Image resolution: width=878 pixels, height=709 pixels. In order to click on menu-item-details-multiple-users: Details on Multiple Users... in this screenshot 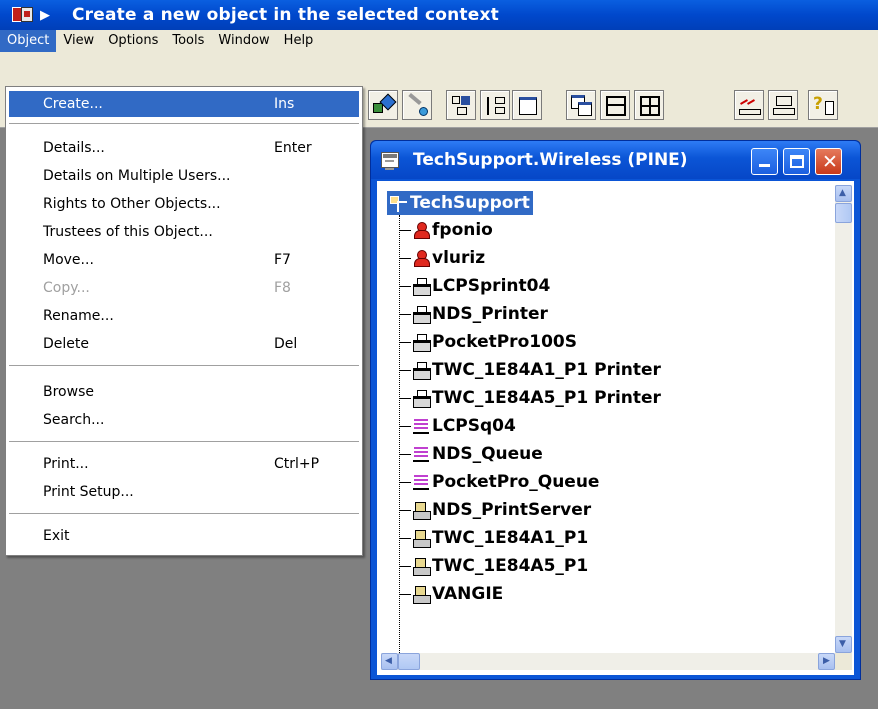, I will do `click(184, 176)`.